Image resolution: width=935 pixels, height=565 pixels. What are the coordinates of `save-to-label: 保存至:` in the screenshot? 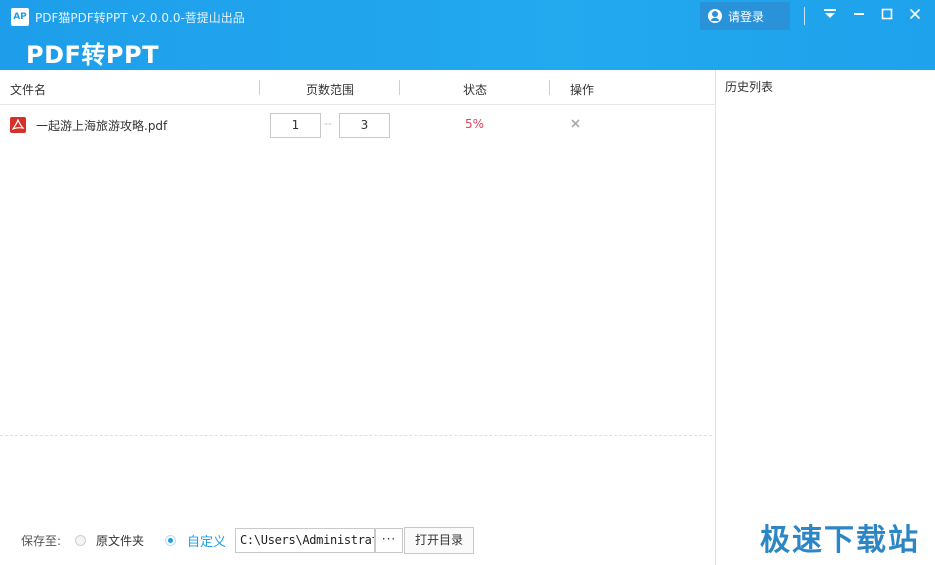 It's located at (41, 541).